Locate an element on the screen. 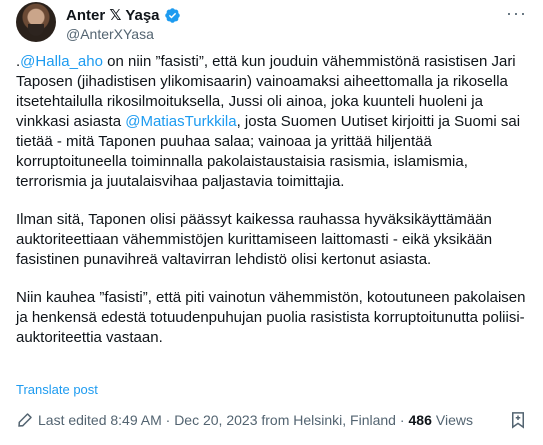  bookmark-icon is located at coordinates (518, 420).